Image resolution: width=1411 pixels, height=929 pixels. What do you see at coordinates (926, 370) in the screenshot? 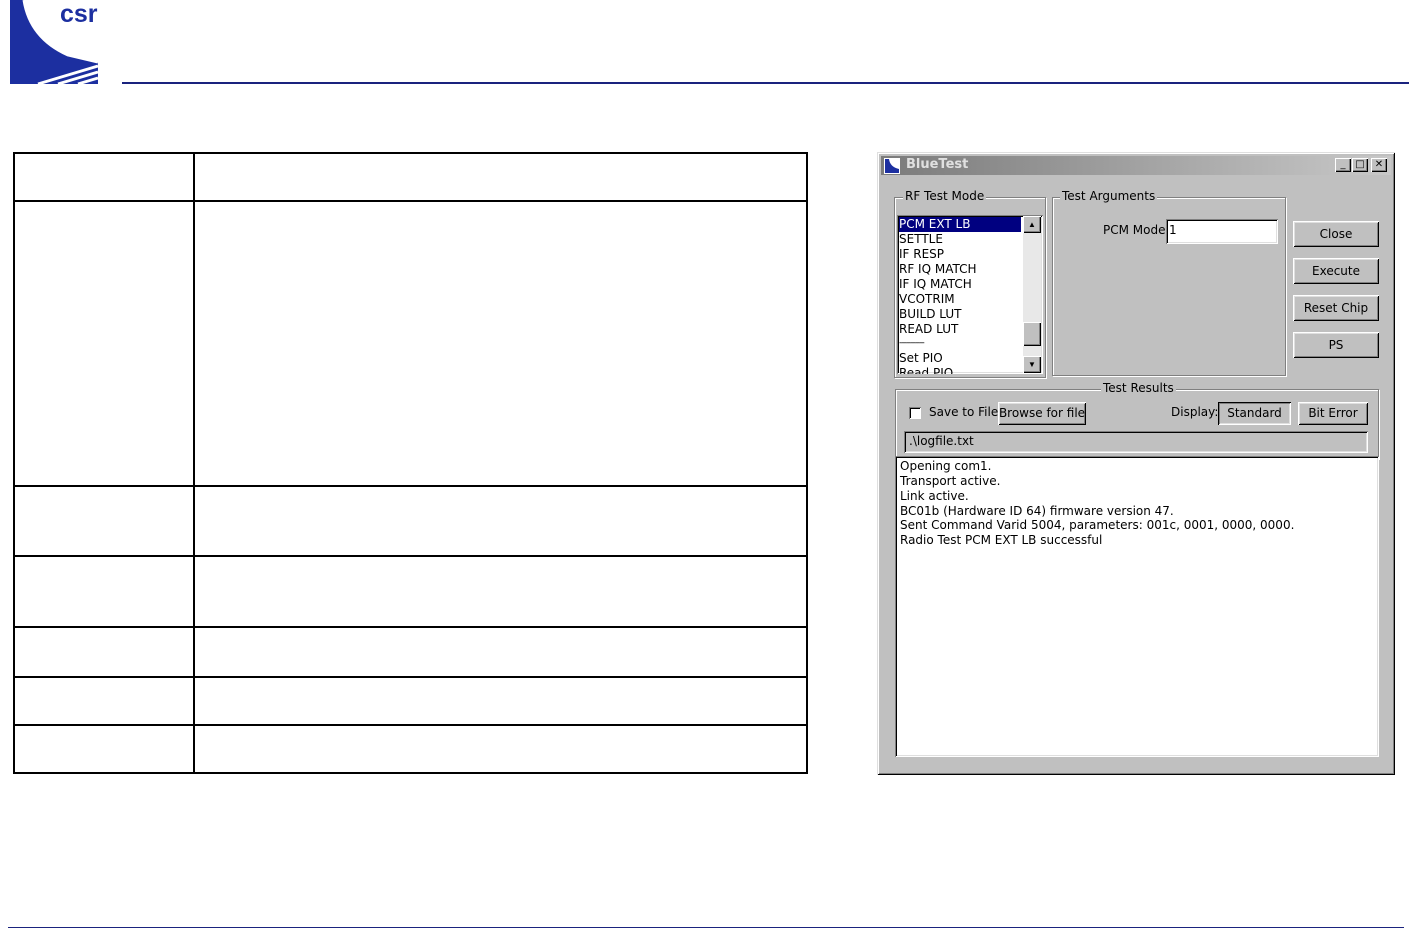
I see `list-item: Read PIO` at bounding box center [926, 370].